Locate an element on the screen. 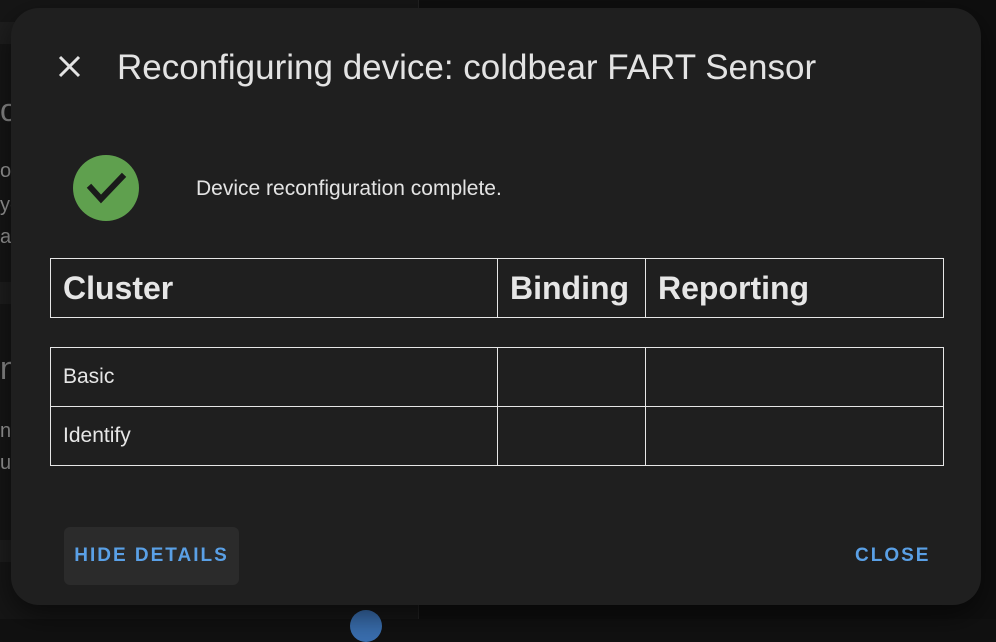 The width and height of the screenshot is (996, 642). close-button: CLOSE is located at coordinates (892, 556).